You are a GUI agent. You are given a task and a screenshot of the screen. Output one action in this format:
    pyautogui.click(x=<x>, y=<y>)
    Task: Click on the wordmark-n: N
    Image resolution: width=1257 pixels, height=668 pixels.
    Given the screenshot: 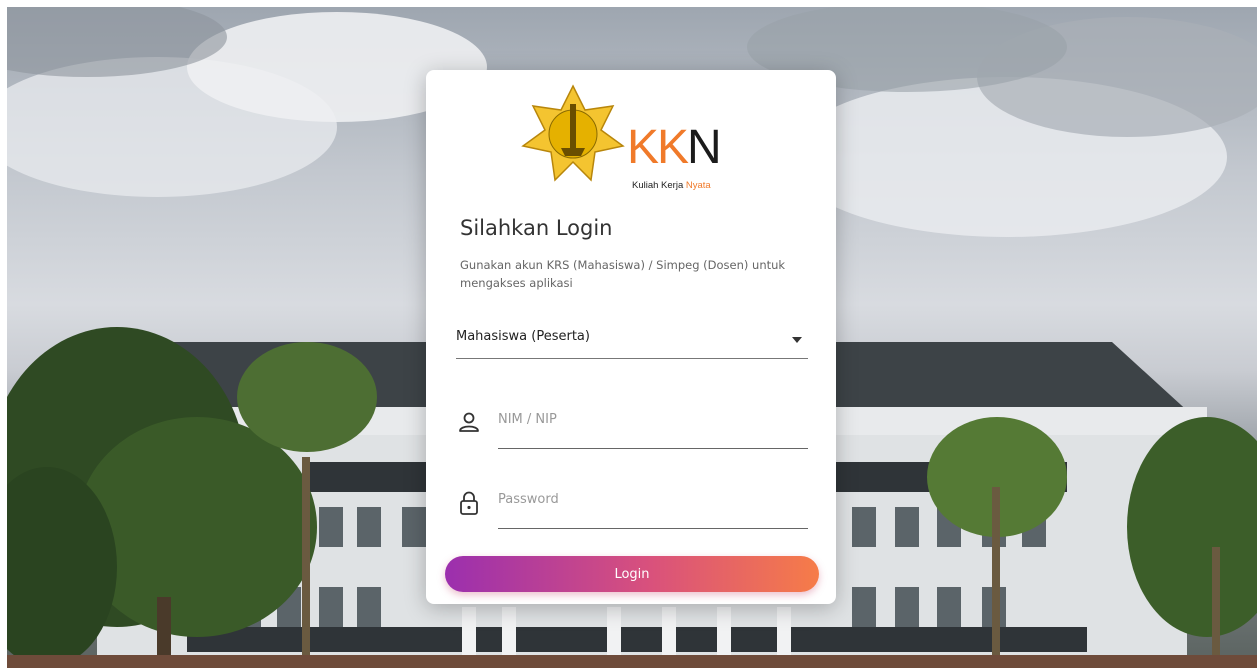 What is the action you would take?
    pyautogui.click(x=704, y=147)
    